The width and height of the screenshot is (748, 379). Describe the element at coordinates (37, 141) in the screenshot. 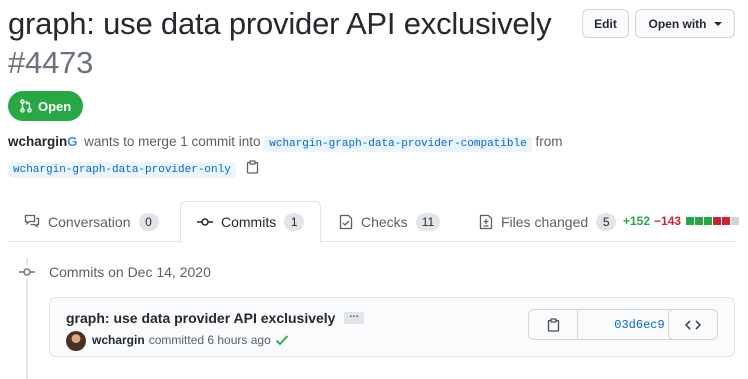

I see `author-link: wchargin` at that location.